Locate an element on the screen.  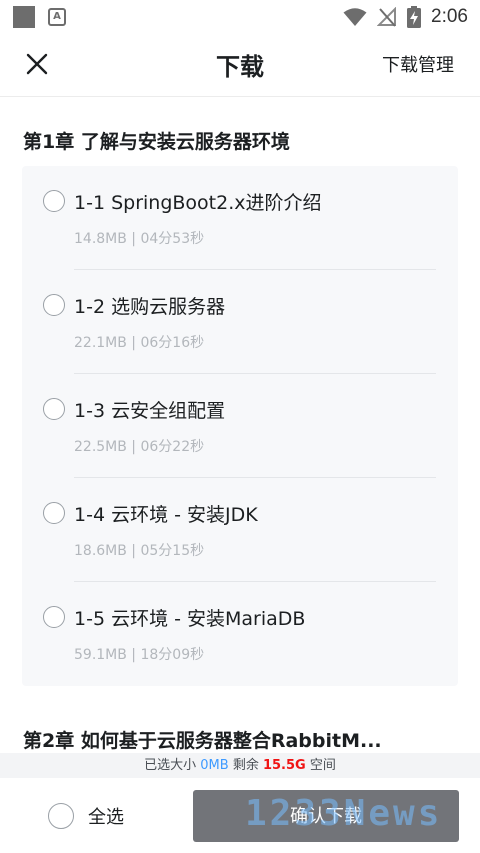
lesson-item: 1-1 SpringBoot2.x进阶介绍 14.8MB | 04分53秒 is located at coordinates (240, 218).